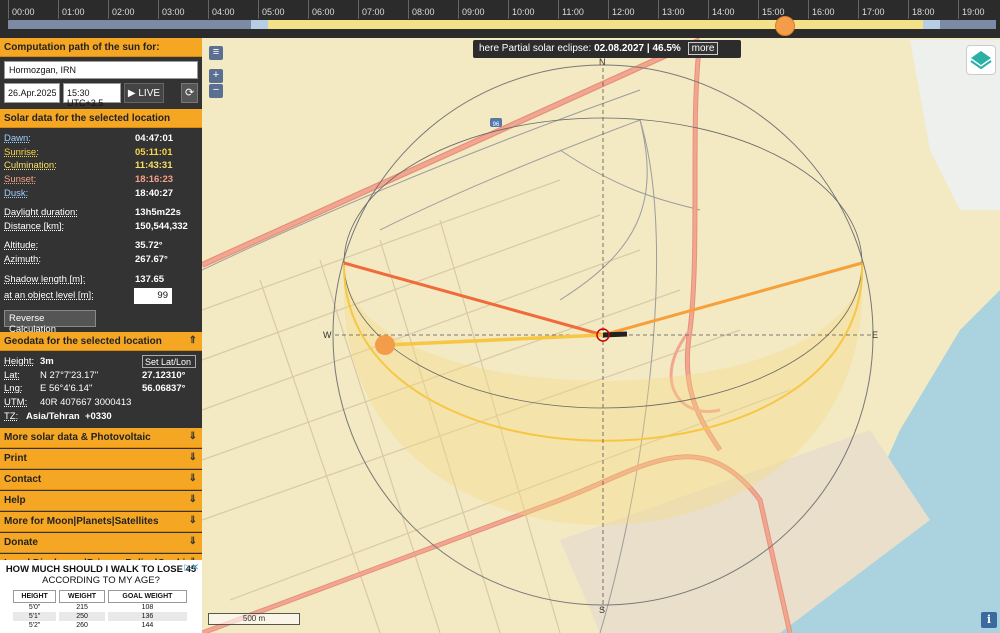 The image size is (1000, 633). Describe the element at coordinates (732, 299) in the screenshot. I see `sunrise-direction-line` at that location.